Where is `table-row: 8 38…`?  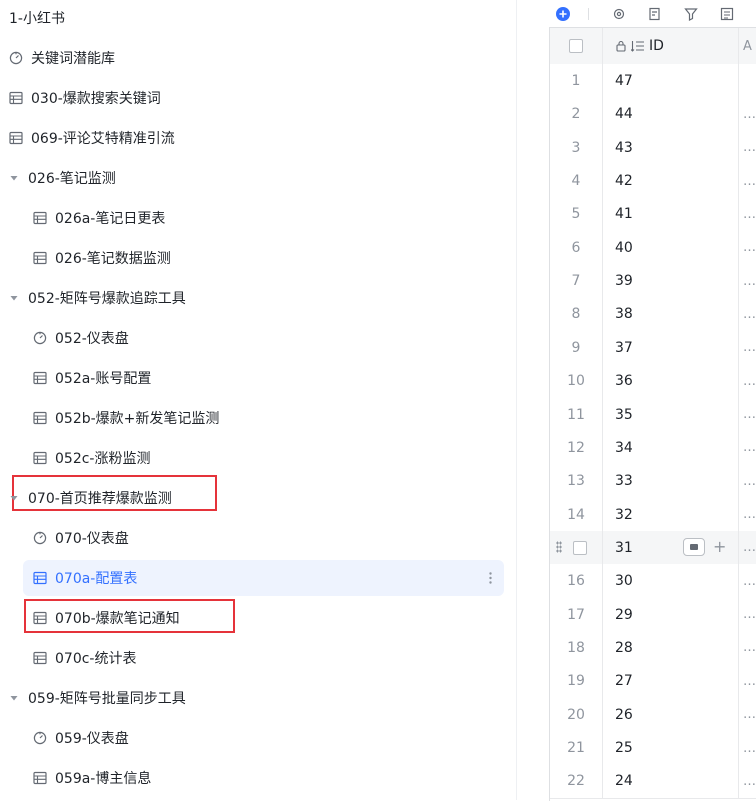
table-row: 8 38… is located at coordinates (653, 315).